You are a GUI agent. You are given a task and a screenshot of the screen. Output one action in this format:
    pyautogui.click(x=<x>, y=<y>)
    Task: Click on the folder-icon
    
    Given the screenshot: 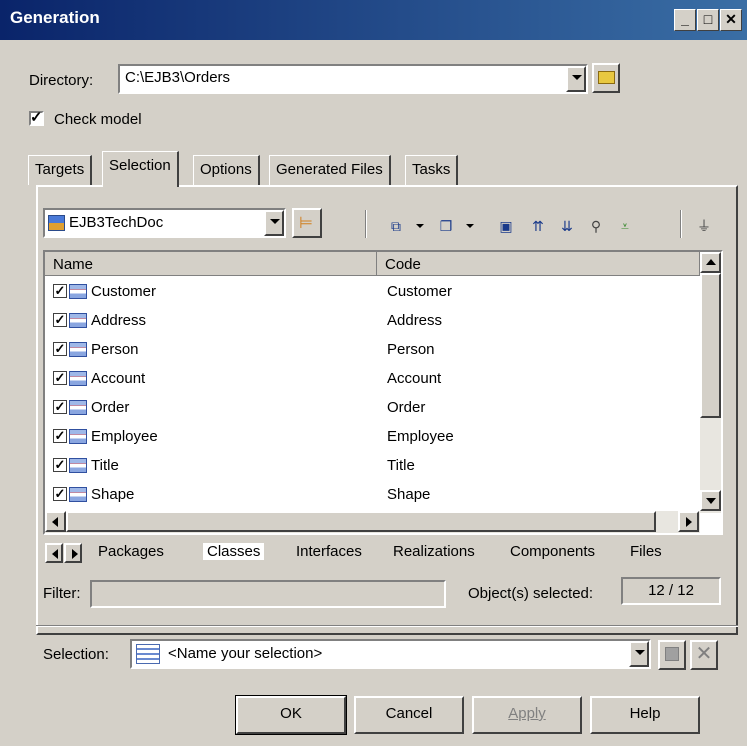 What is the action you would take?
    pyautogui.click(x=606, y=77)
    